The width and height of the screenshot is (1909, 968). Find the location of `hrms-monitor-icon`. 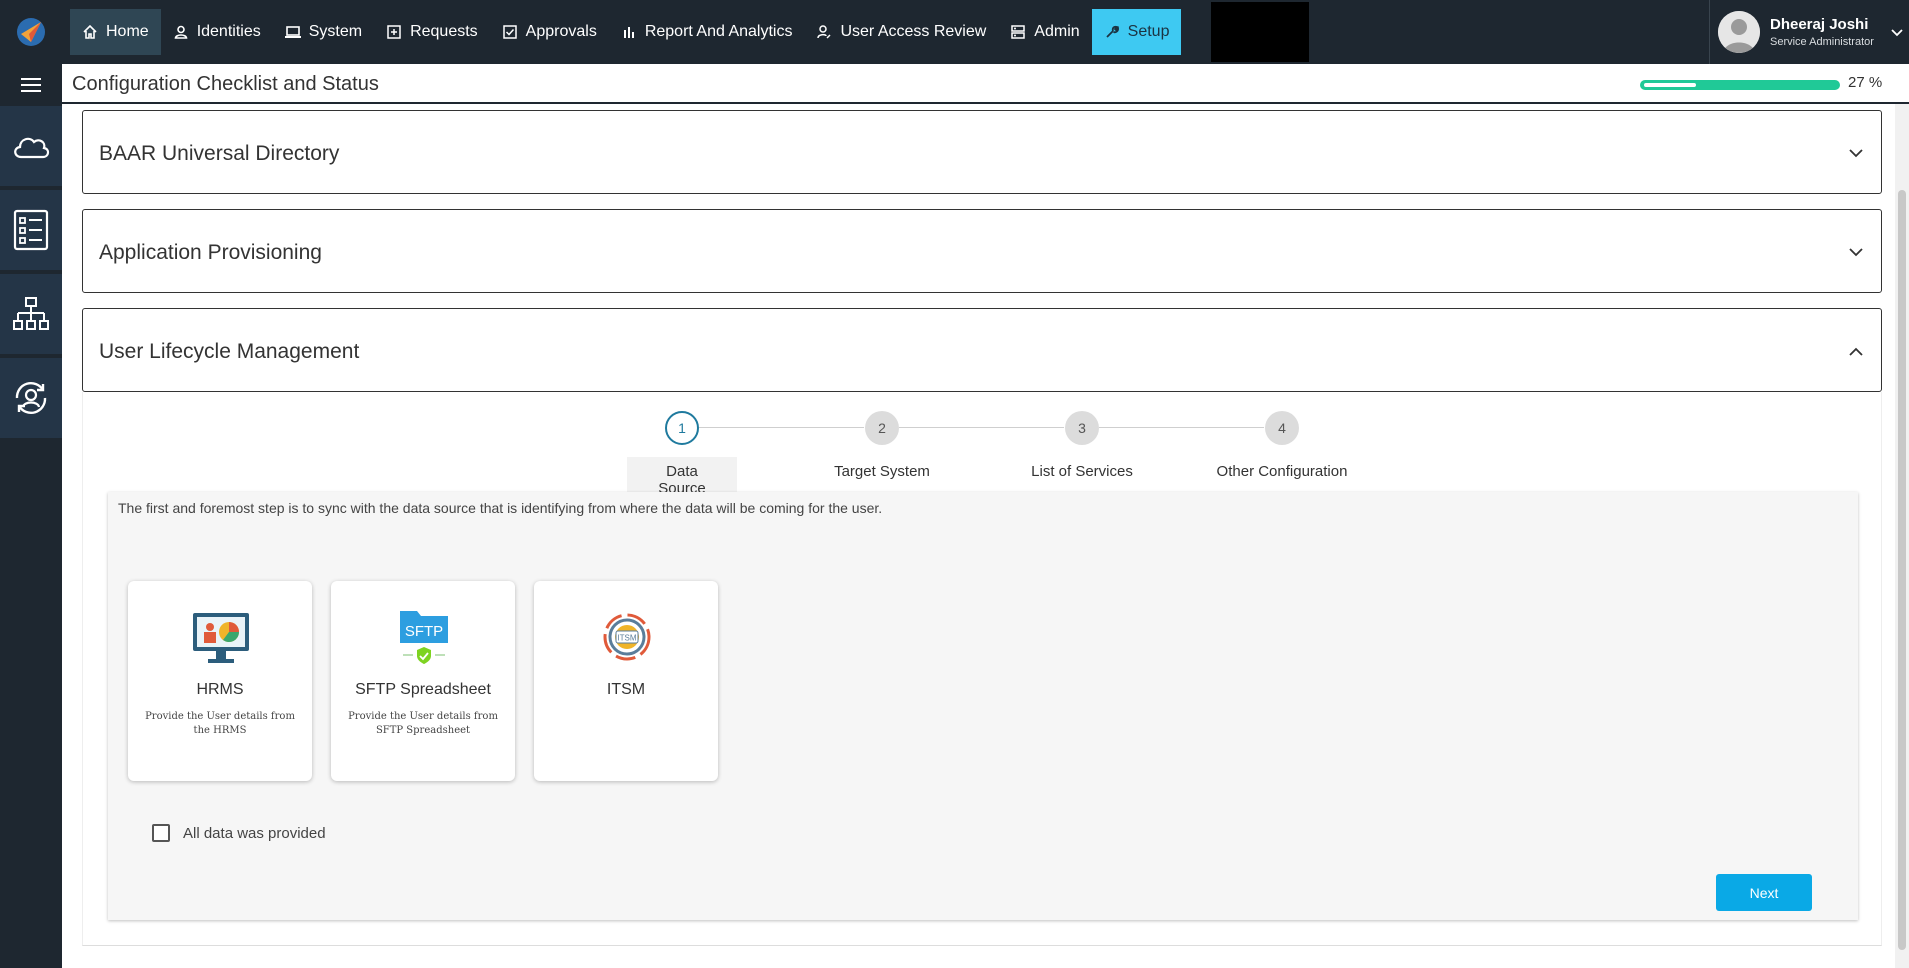

hrms-monitor-icon is located at coordinates (221, 637).